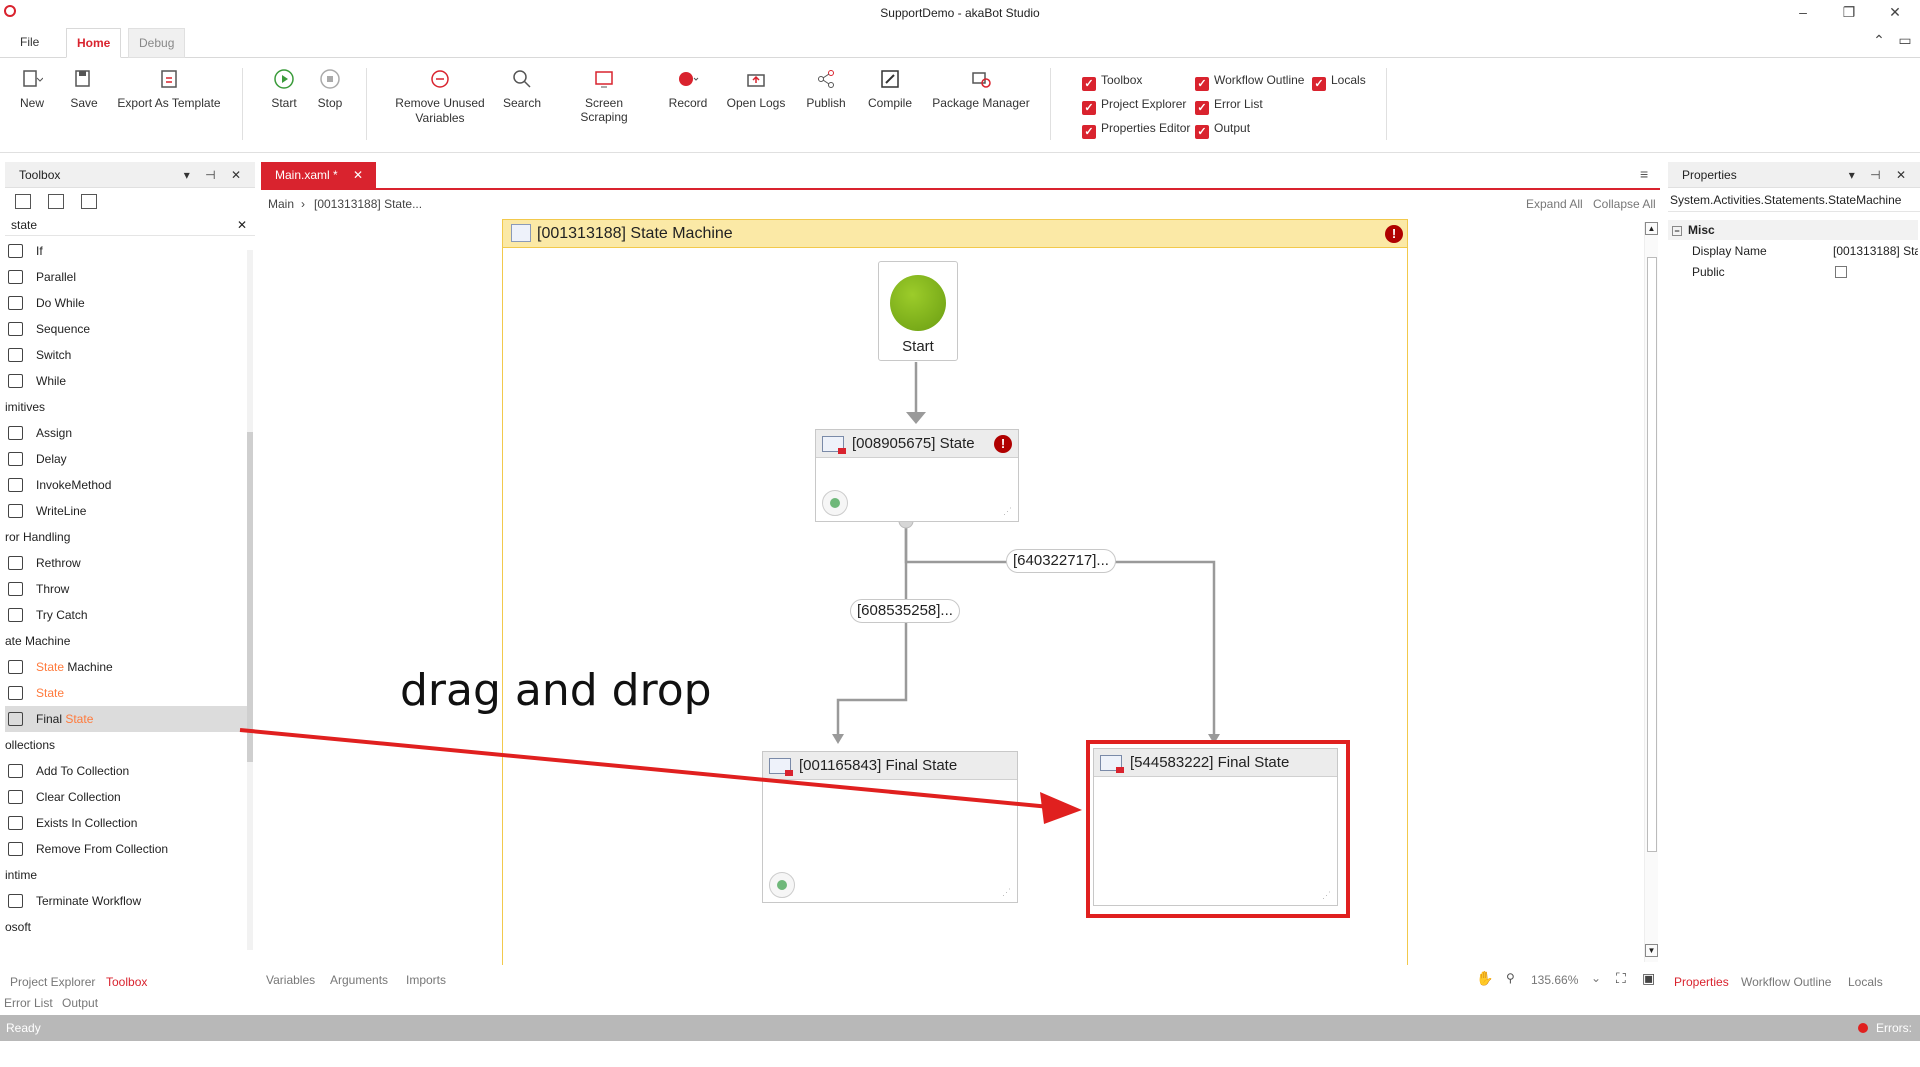  I want to click on tab-output: Output, so click(80, 1003).